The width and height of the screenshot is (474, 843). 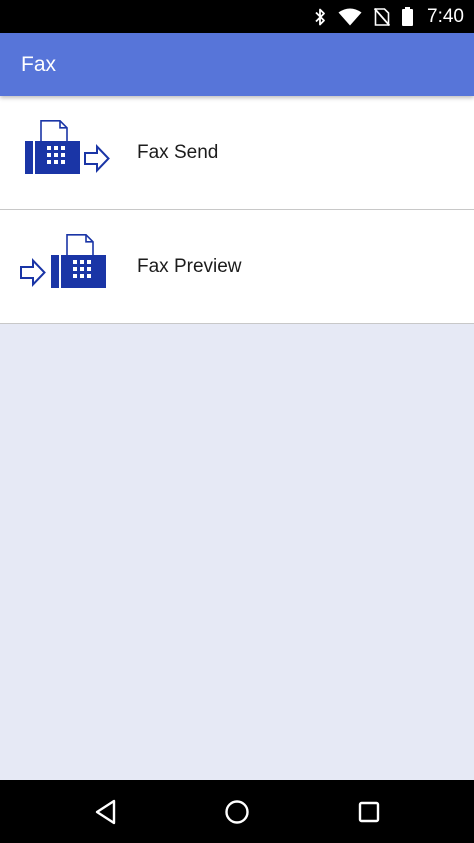 What do you see at coordinates (67, 147) in the screenshot?
I see `fax-send-icon` at bounding box center [67, 147].